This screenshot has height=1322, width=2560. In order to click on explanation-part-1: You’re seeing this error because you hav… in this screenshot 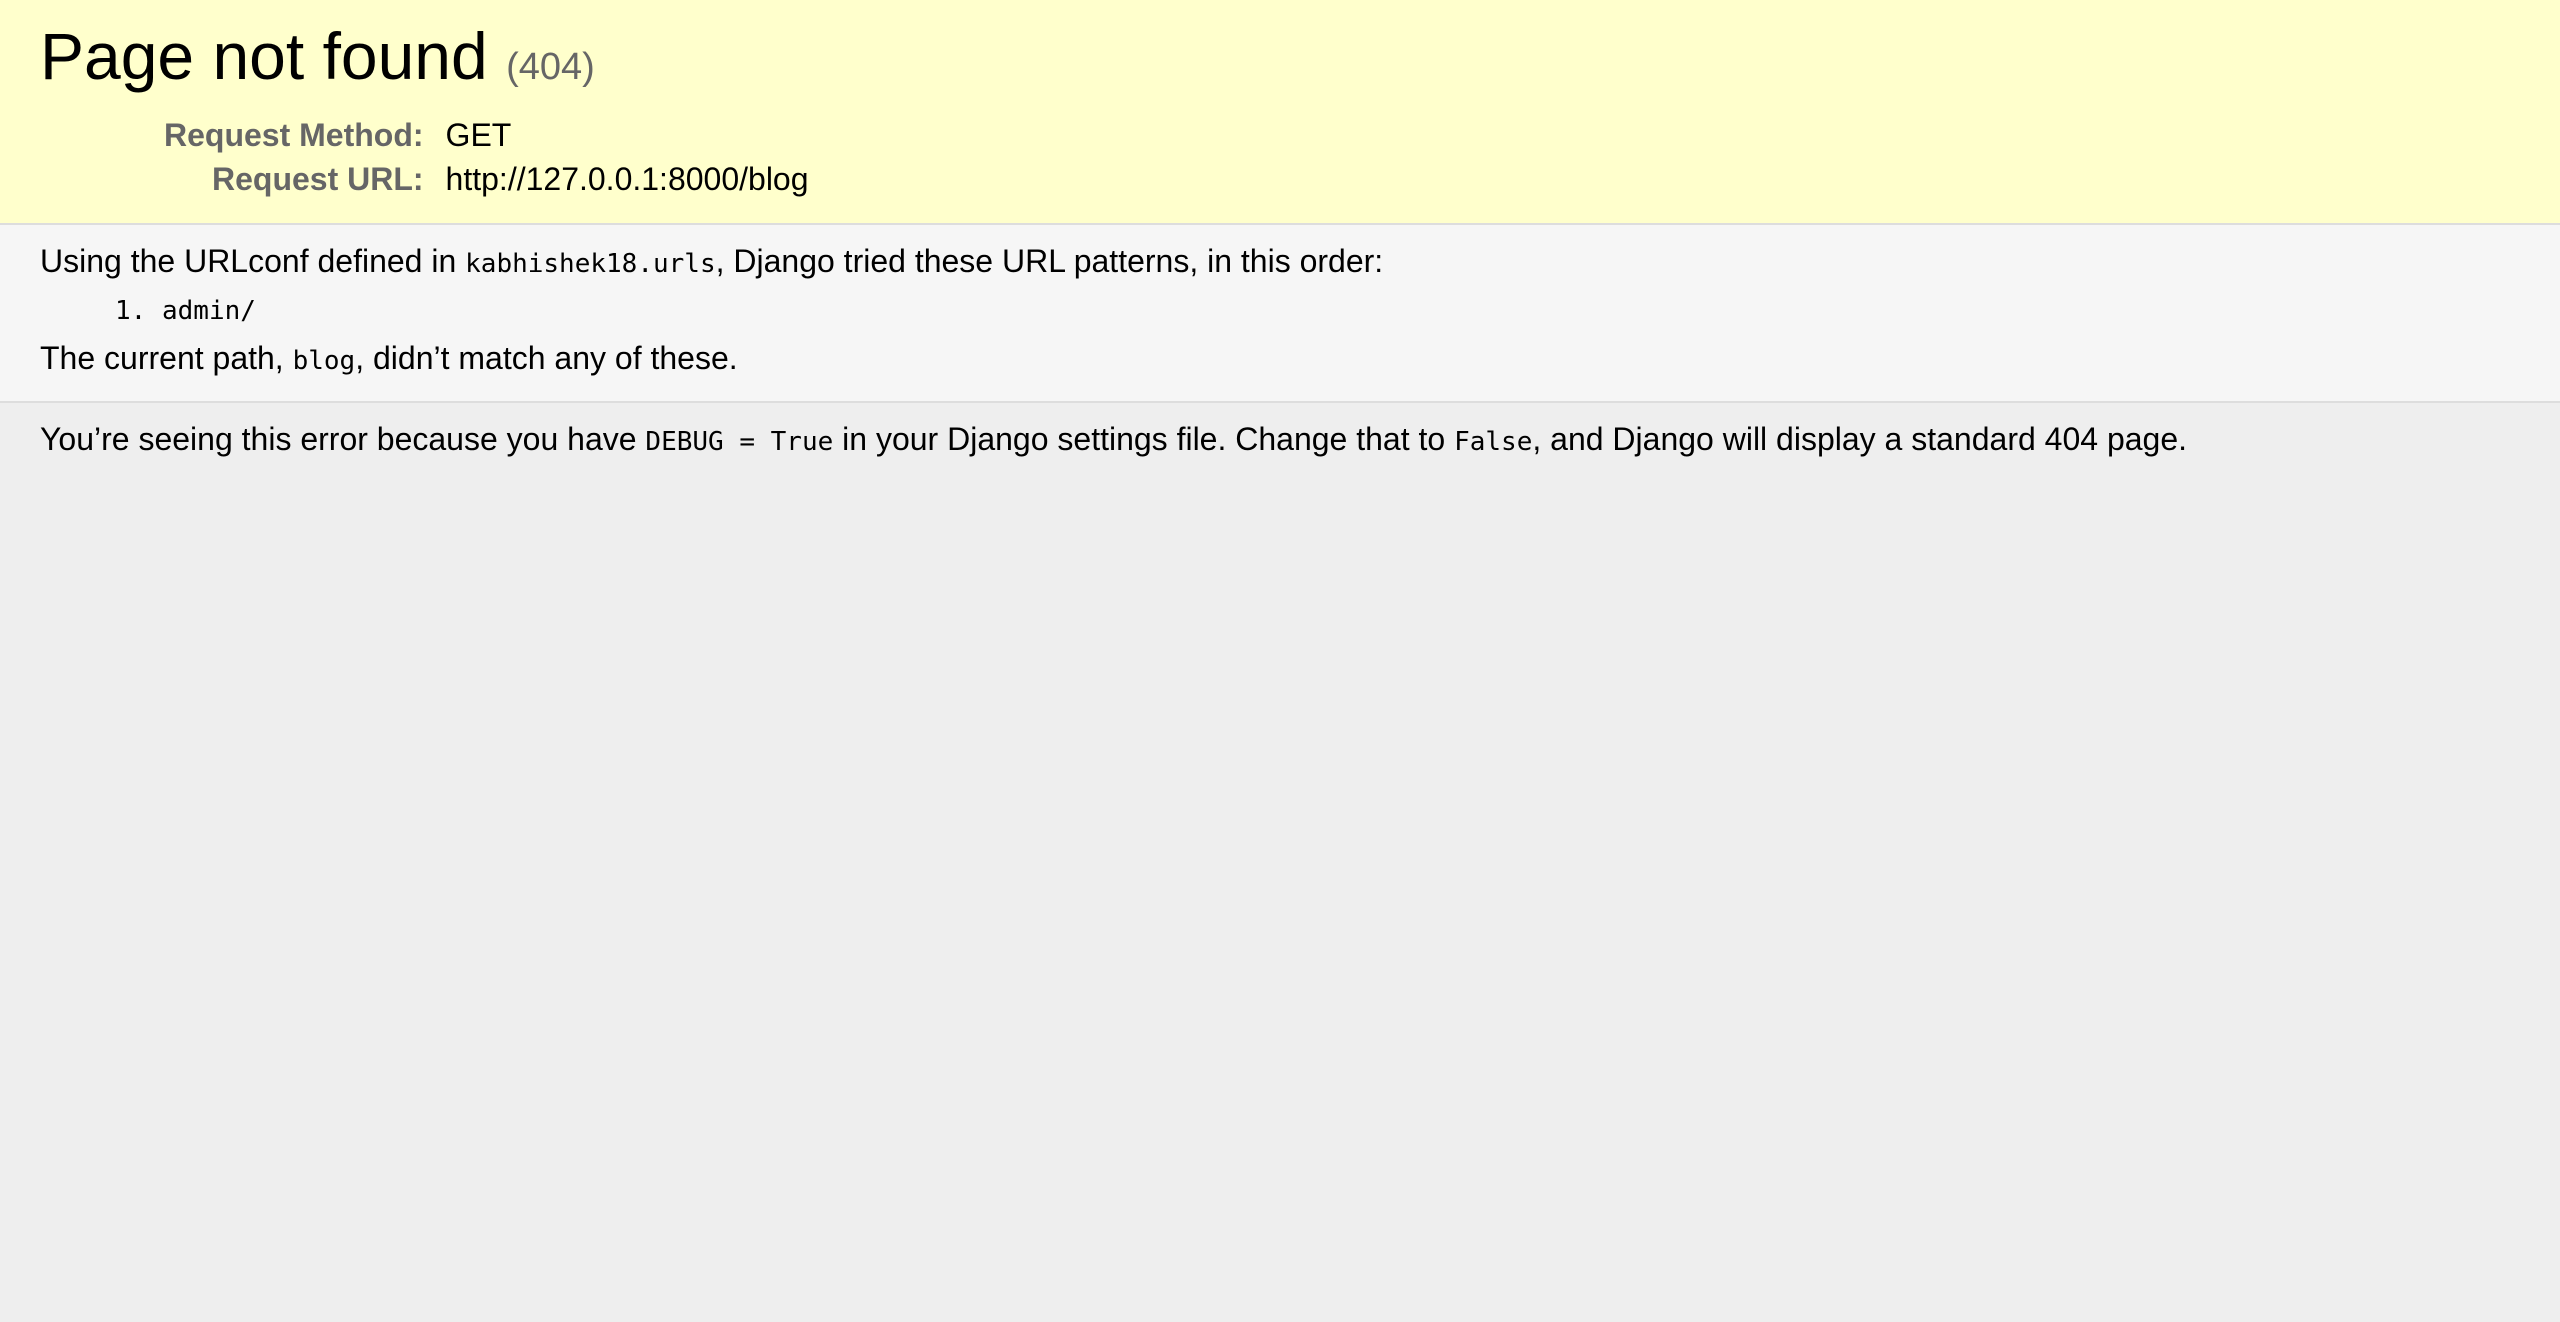, I will do `click(343, 439)`.